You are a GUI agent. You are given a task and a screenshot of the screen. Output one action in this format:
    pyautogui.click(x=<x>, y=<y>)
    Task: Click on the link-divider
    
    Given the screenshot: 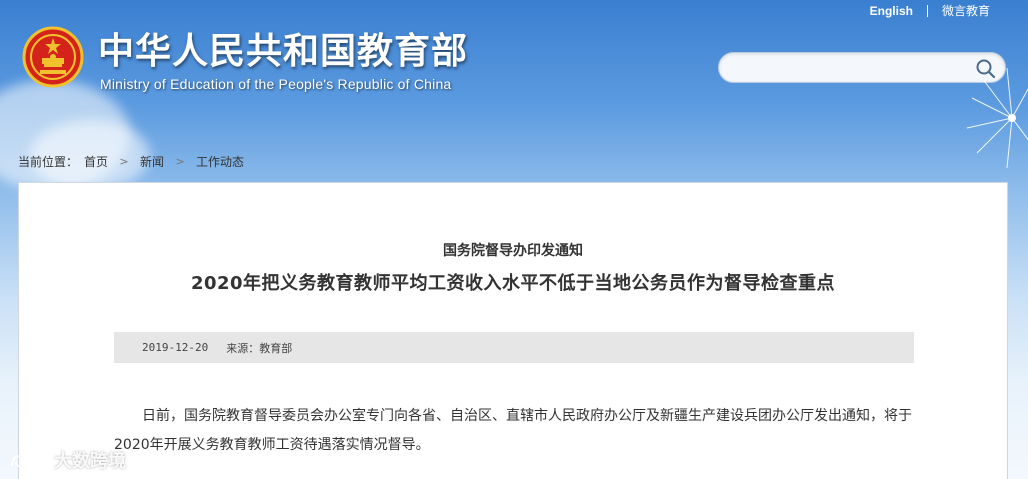 What is the action you would take?
    pyautogui.click(x=927, y=10)
    